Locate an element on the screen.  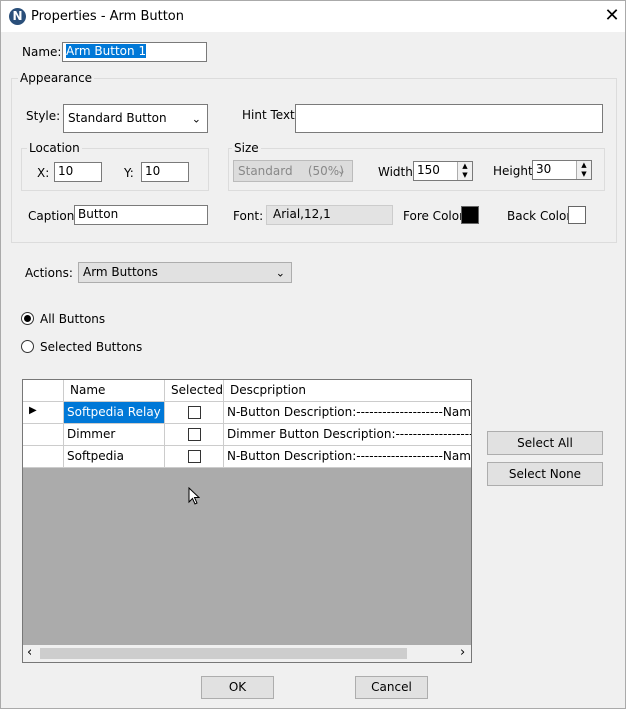
column-header-description: Descpription is located at coordinates (347, 391).